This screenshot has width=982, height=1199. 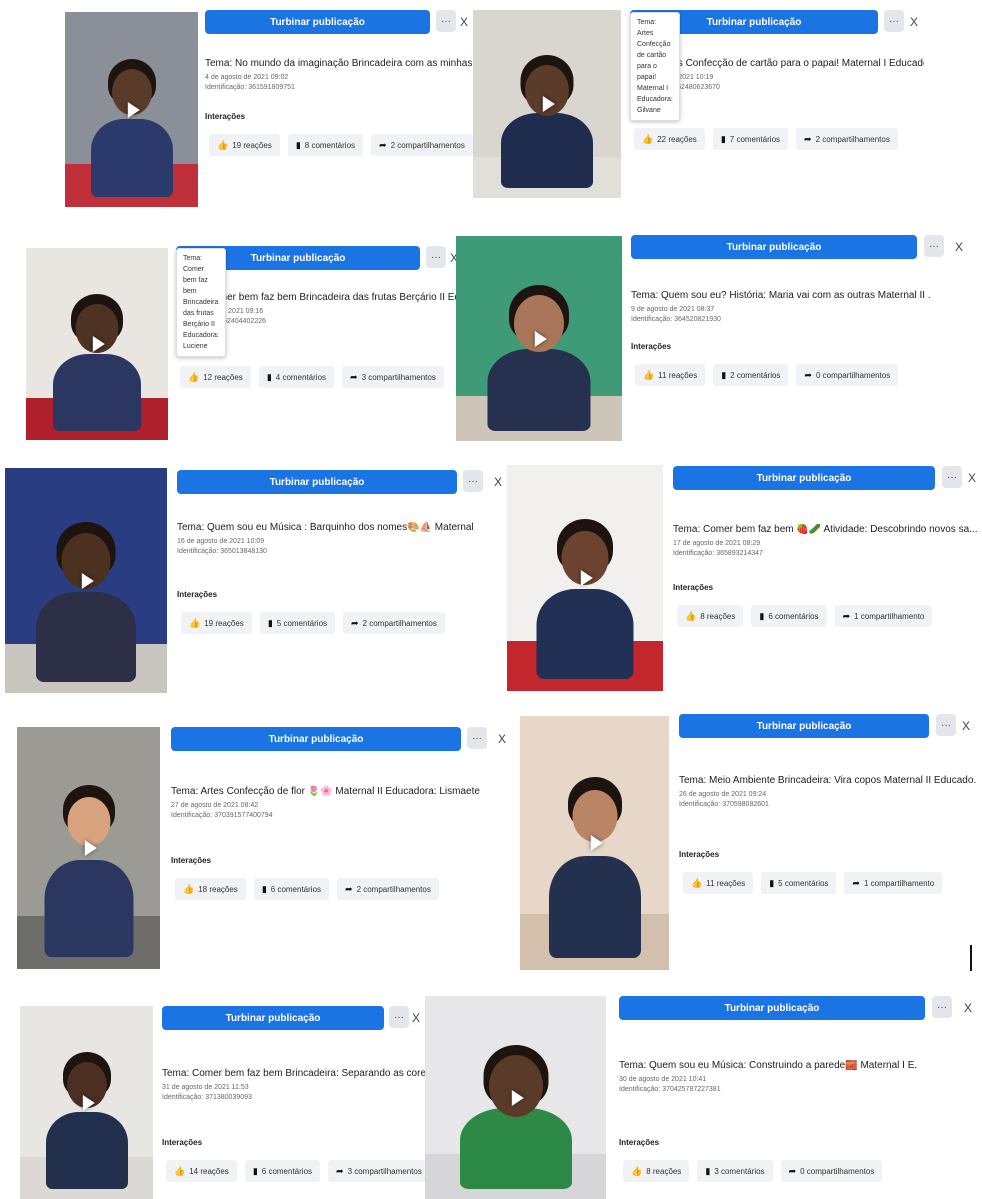 What do you see at coordinates (669, 139) in the screenshot?
I see `reactions-pill: 👍 22 reações` at bounding box center [669, 139].